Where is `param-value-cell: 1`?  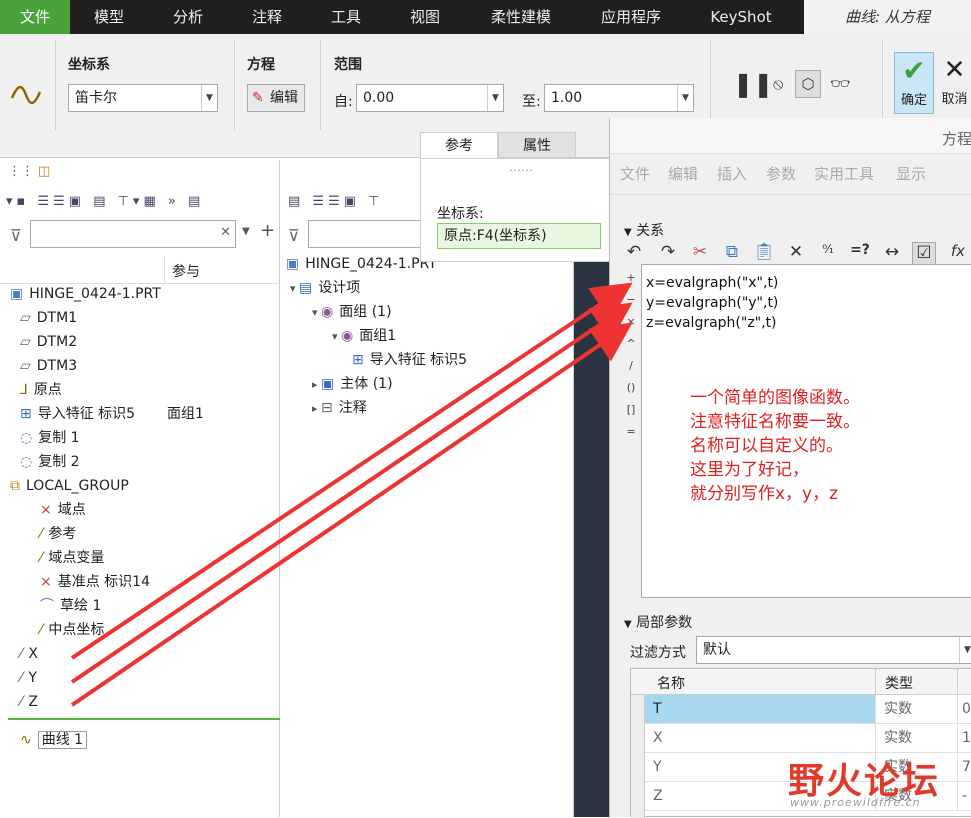 param-value-cell: 1 is located at coordinates (964, 738).